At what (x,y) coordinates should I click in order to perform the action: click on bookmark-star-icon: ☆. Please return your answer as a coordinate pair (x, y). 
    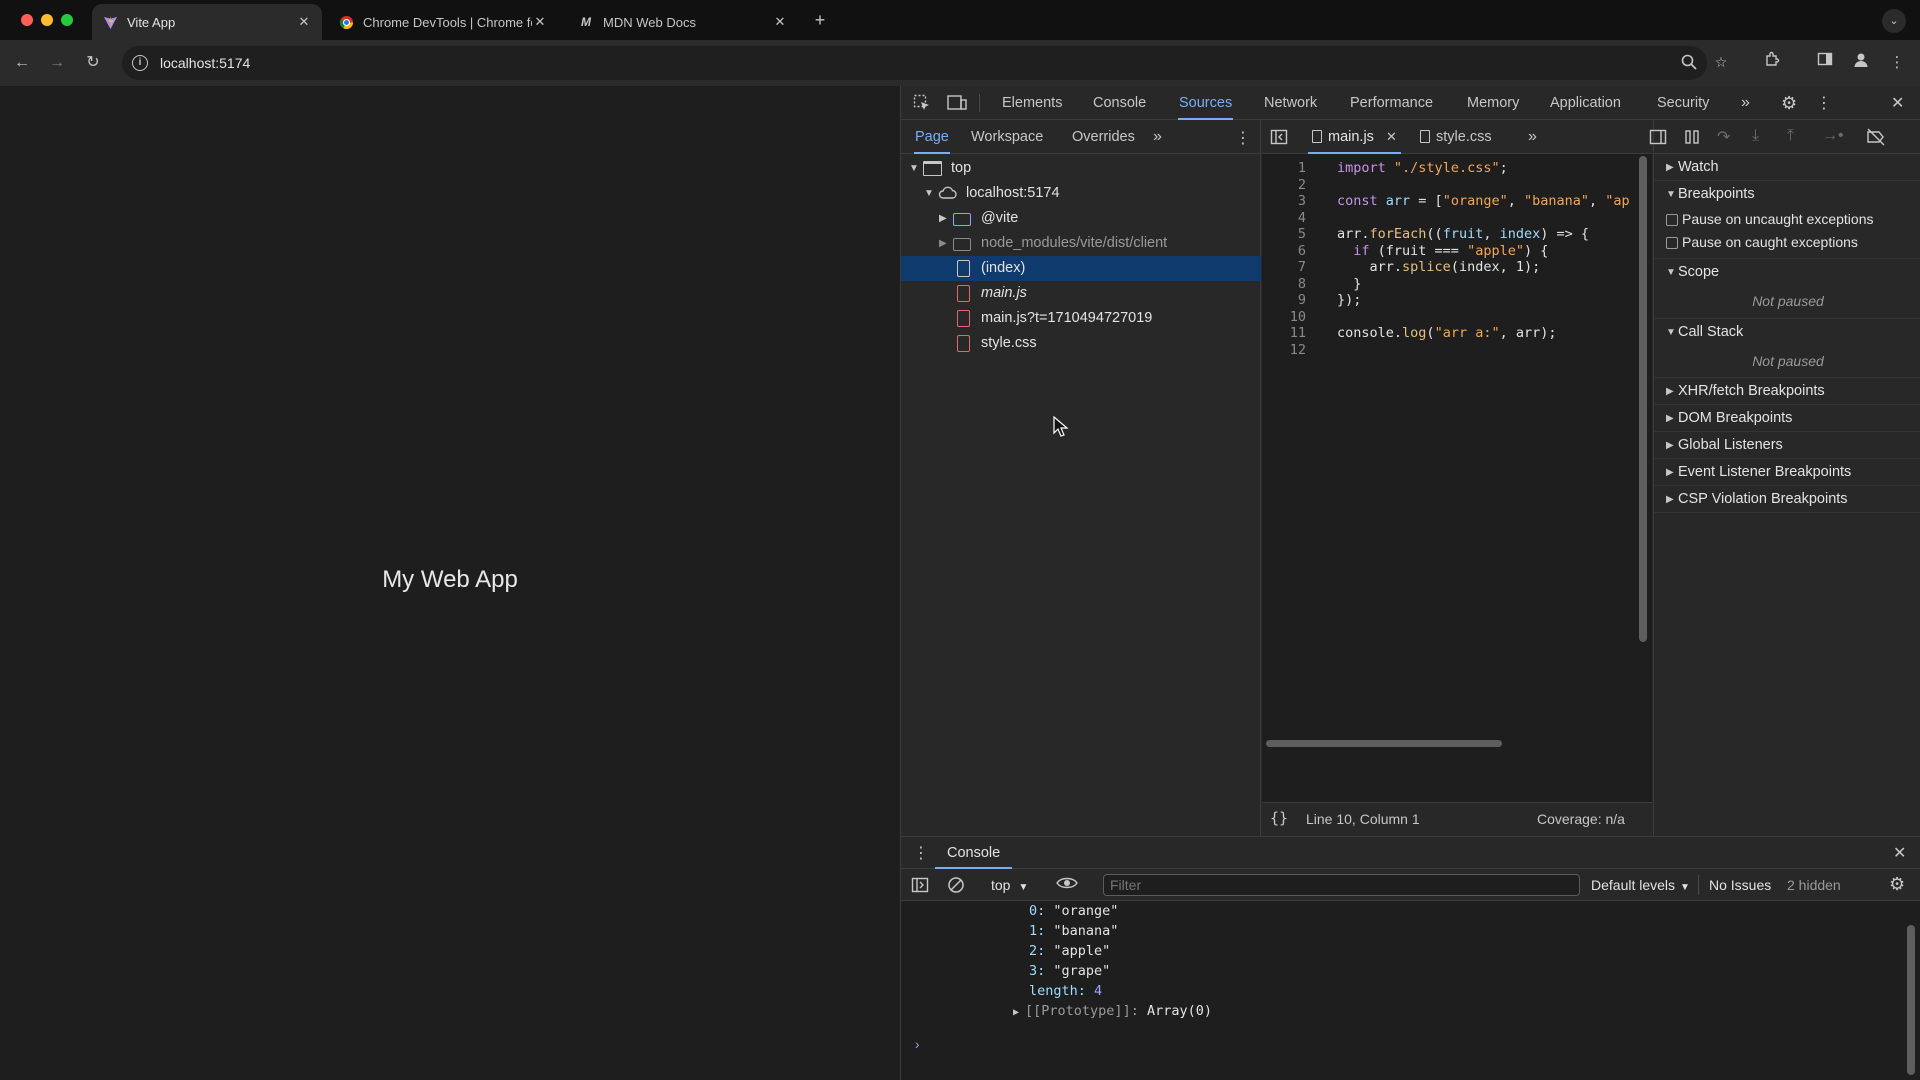
    Looking at the image, I should click on (1721, 62).